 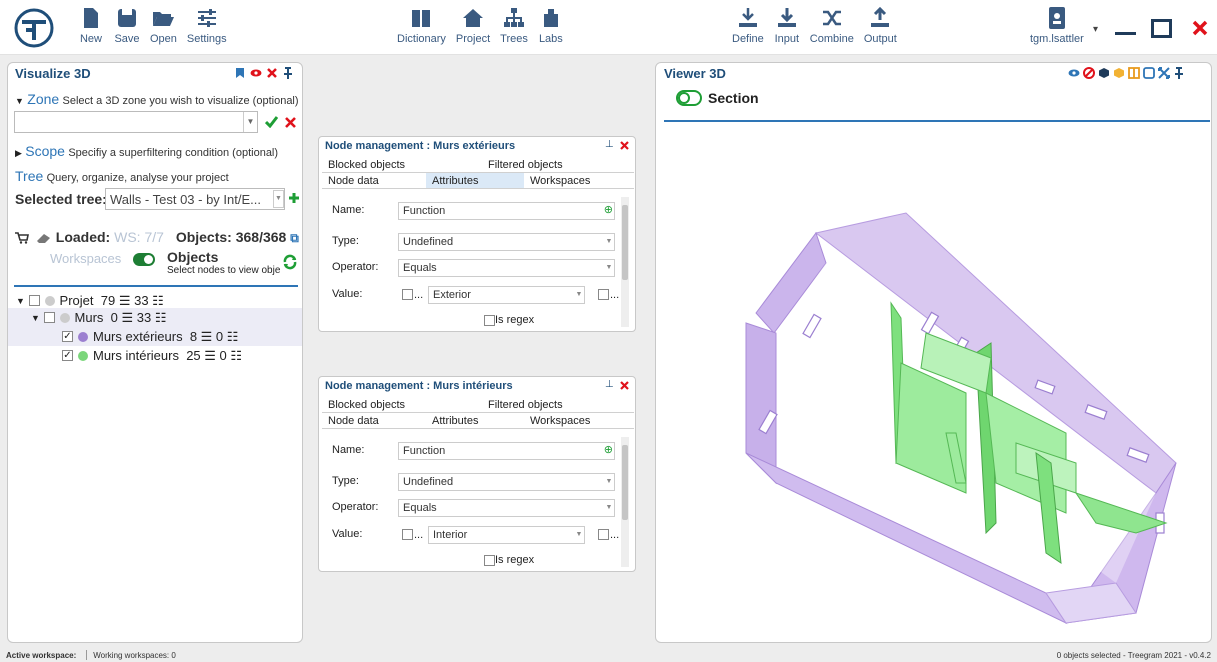 What do you see at coordinates (1149, 73) in the screenshot?
I see `frame-icon` at bounding box center [1149, 73].